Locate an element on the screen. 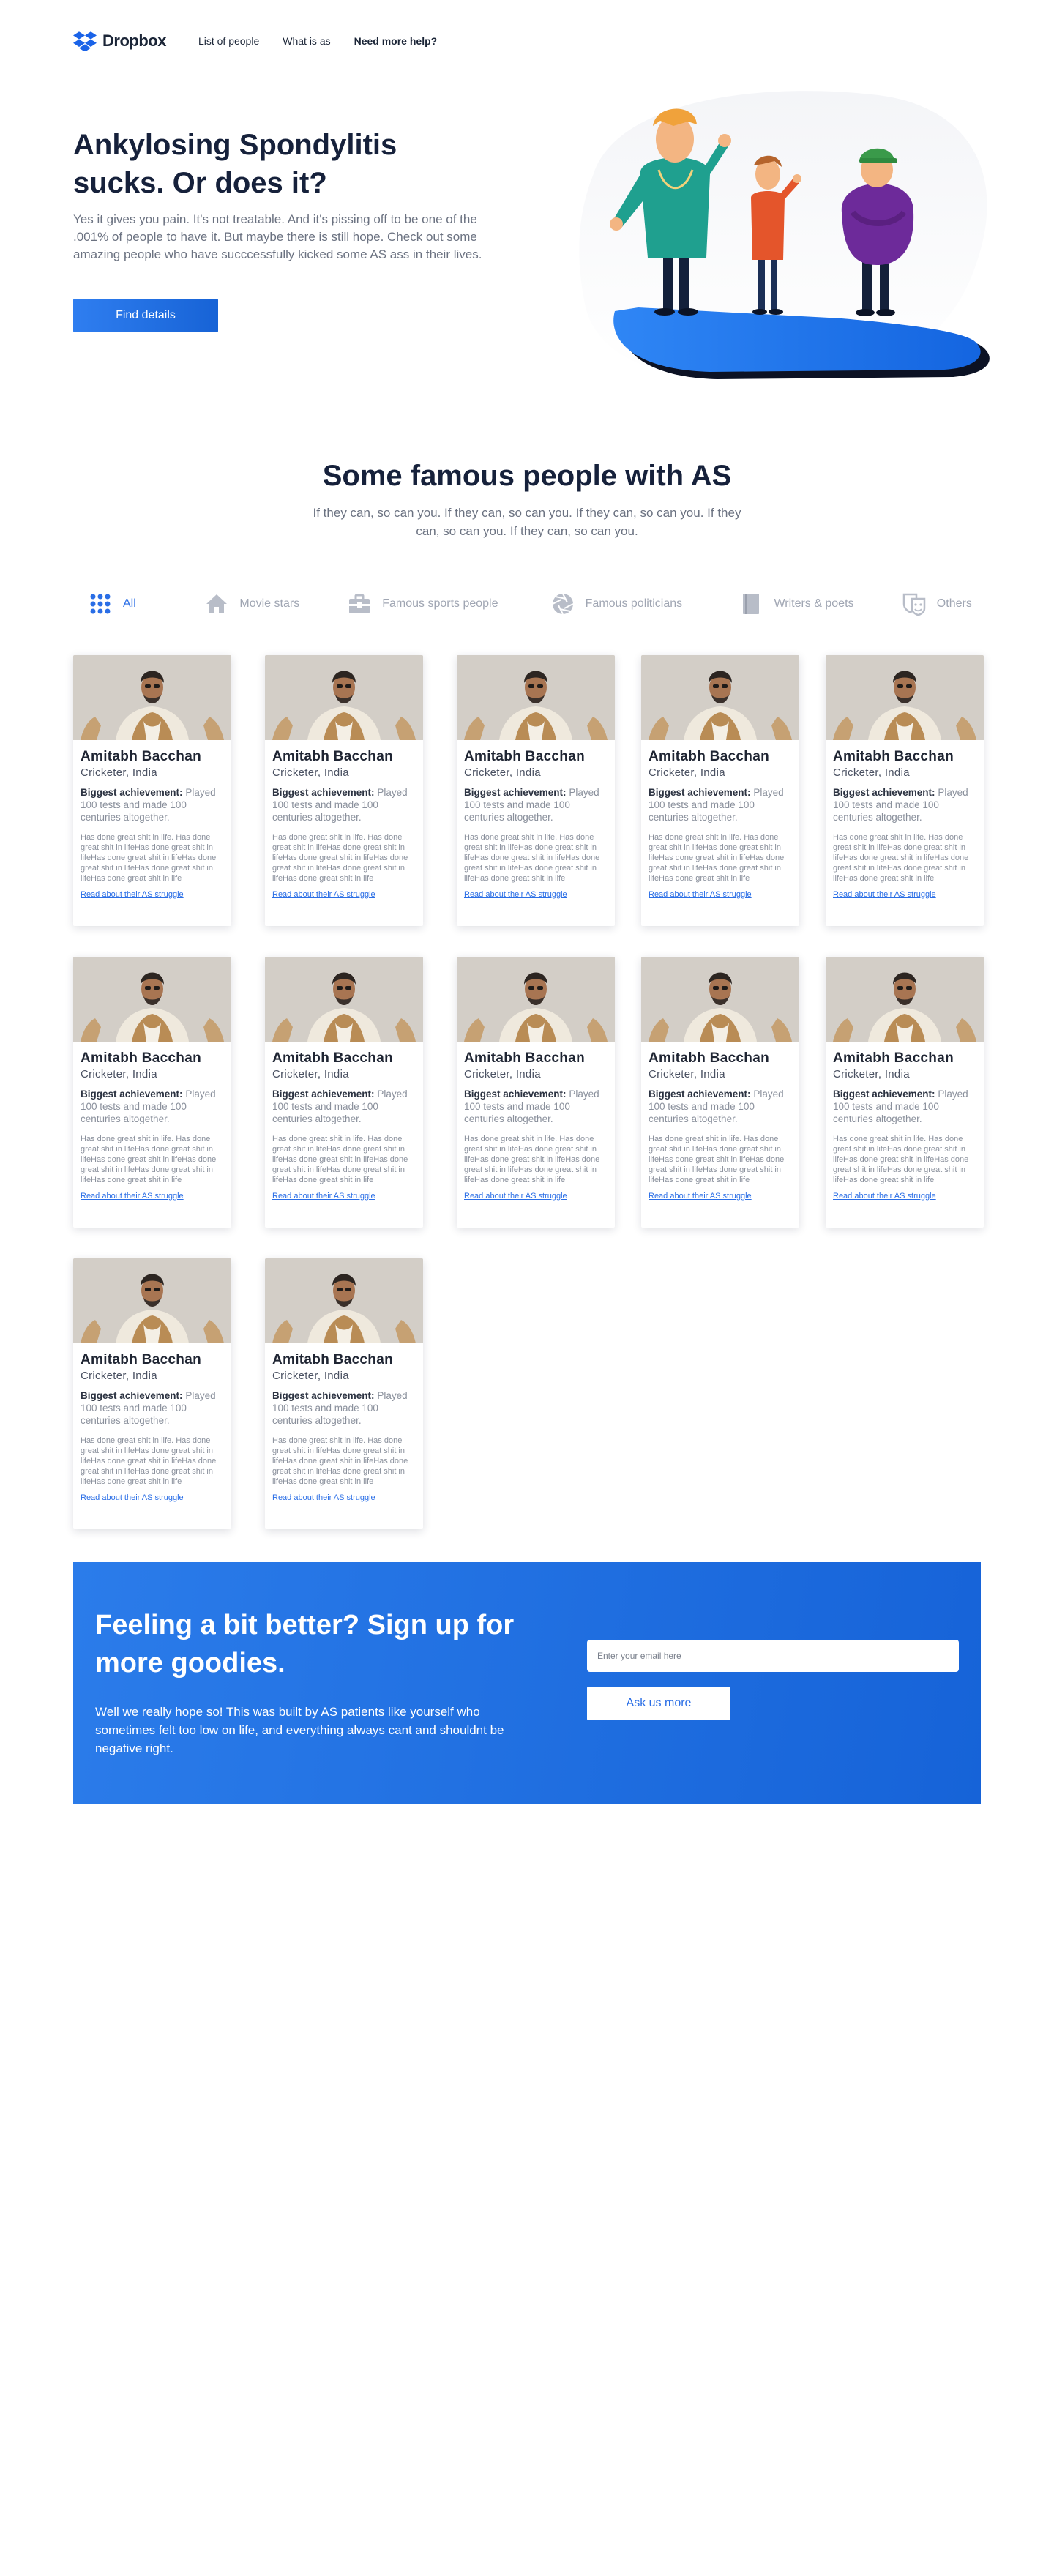 This screenshot has width=1054, height=2576. nav-link-what-is-as: What is as is located at coordinates (306, 41).